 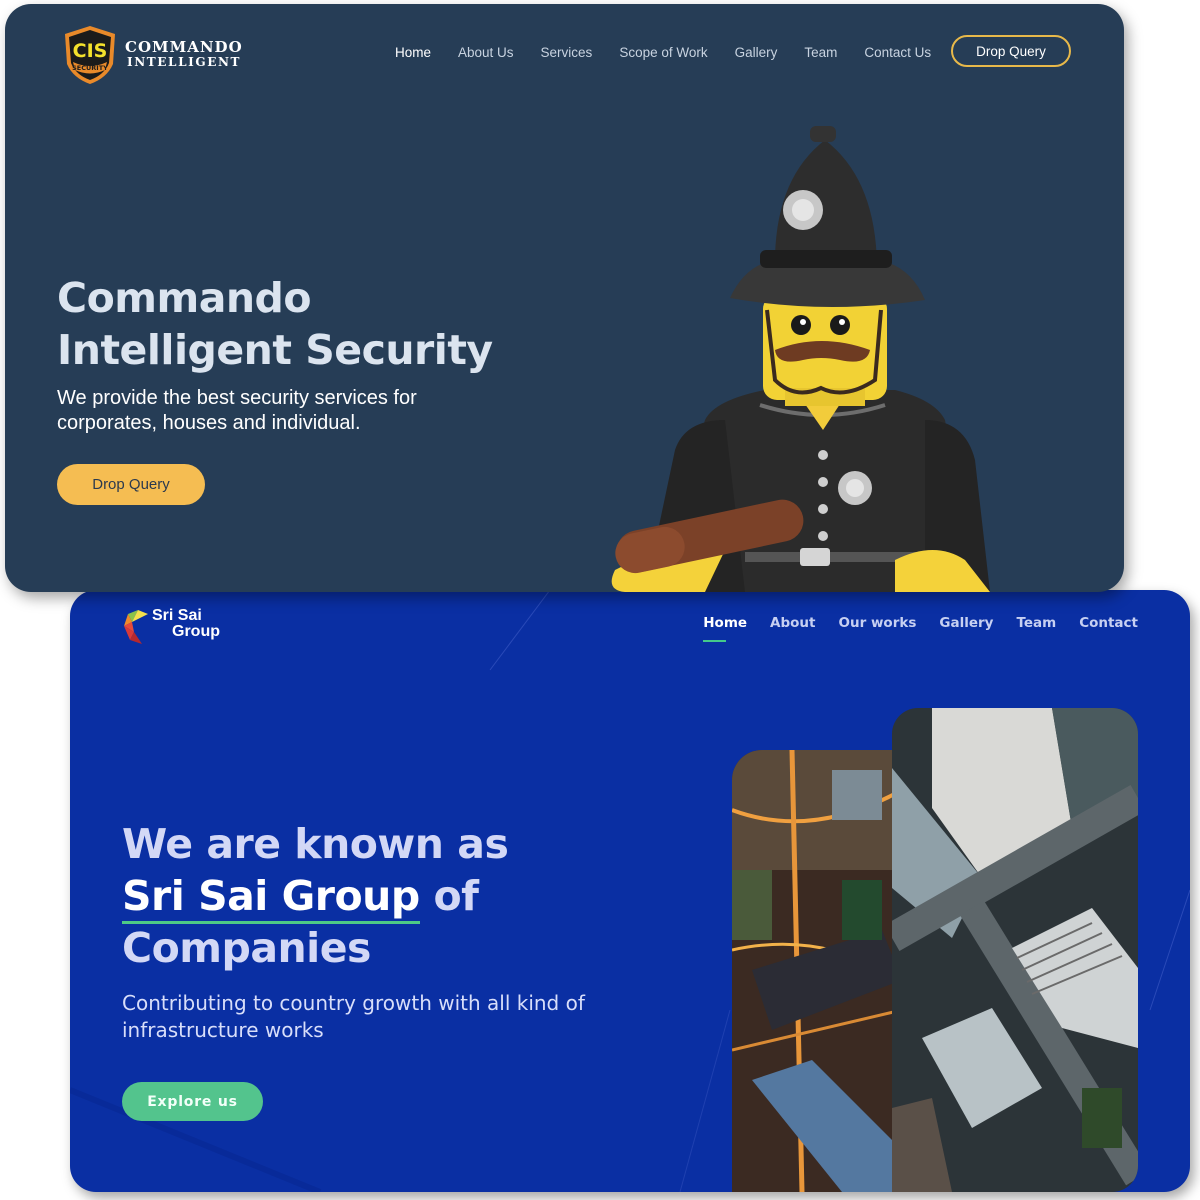 I want to click on logo-line2: INTELLIGENT, so click(x=184, y=62).